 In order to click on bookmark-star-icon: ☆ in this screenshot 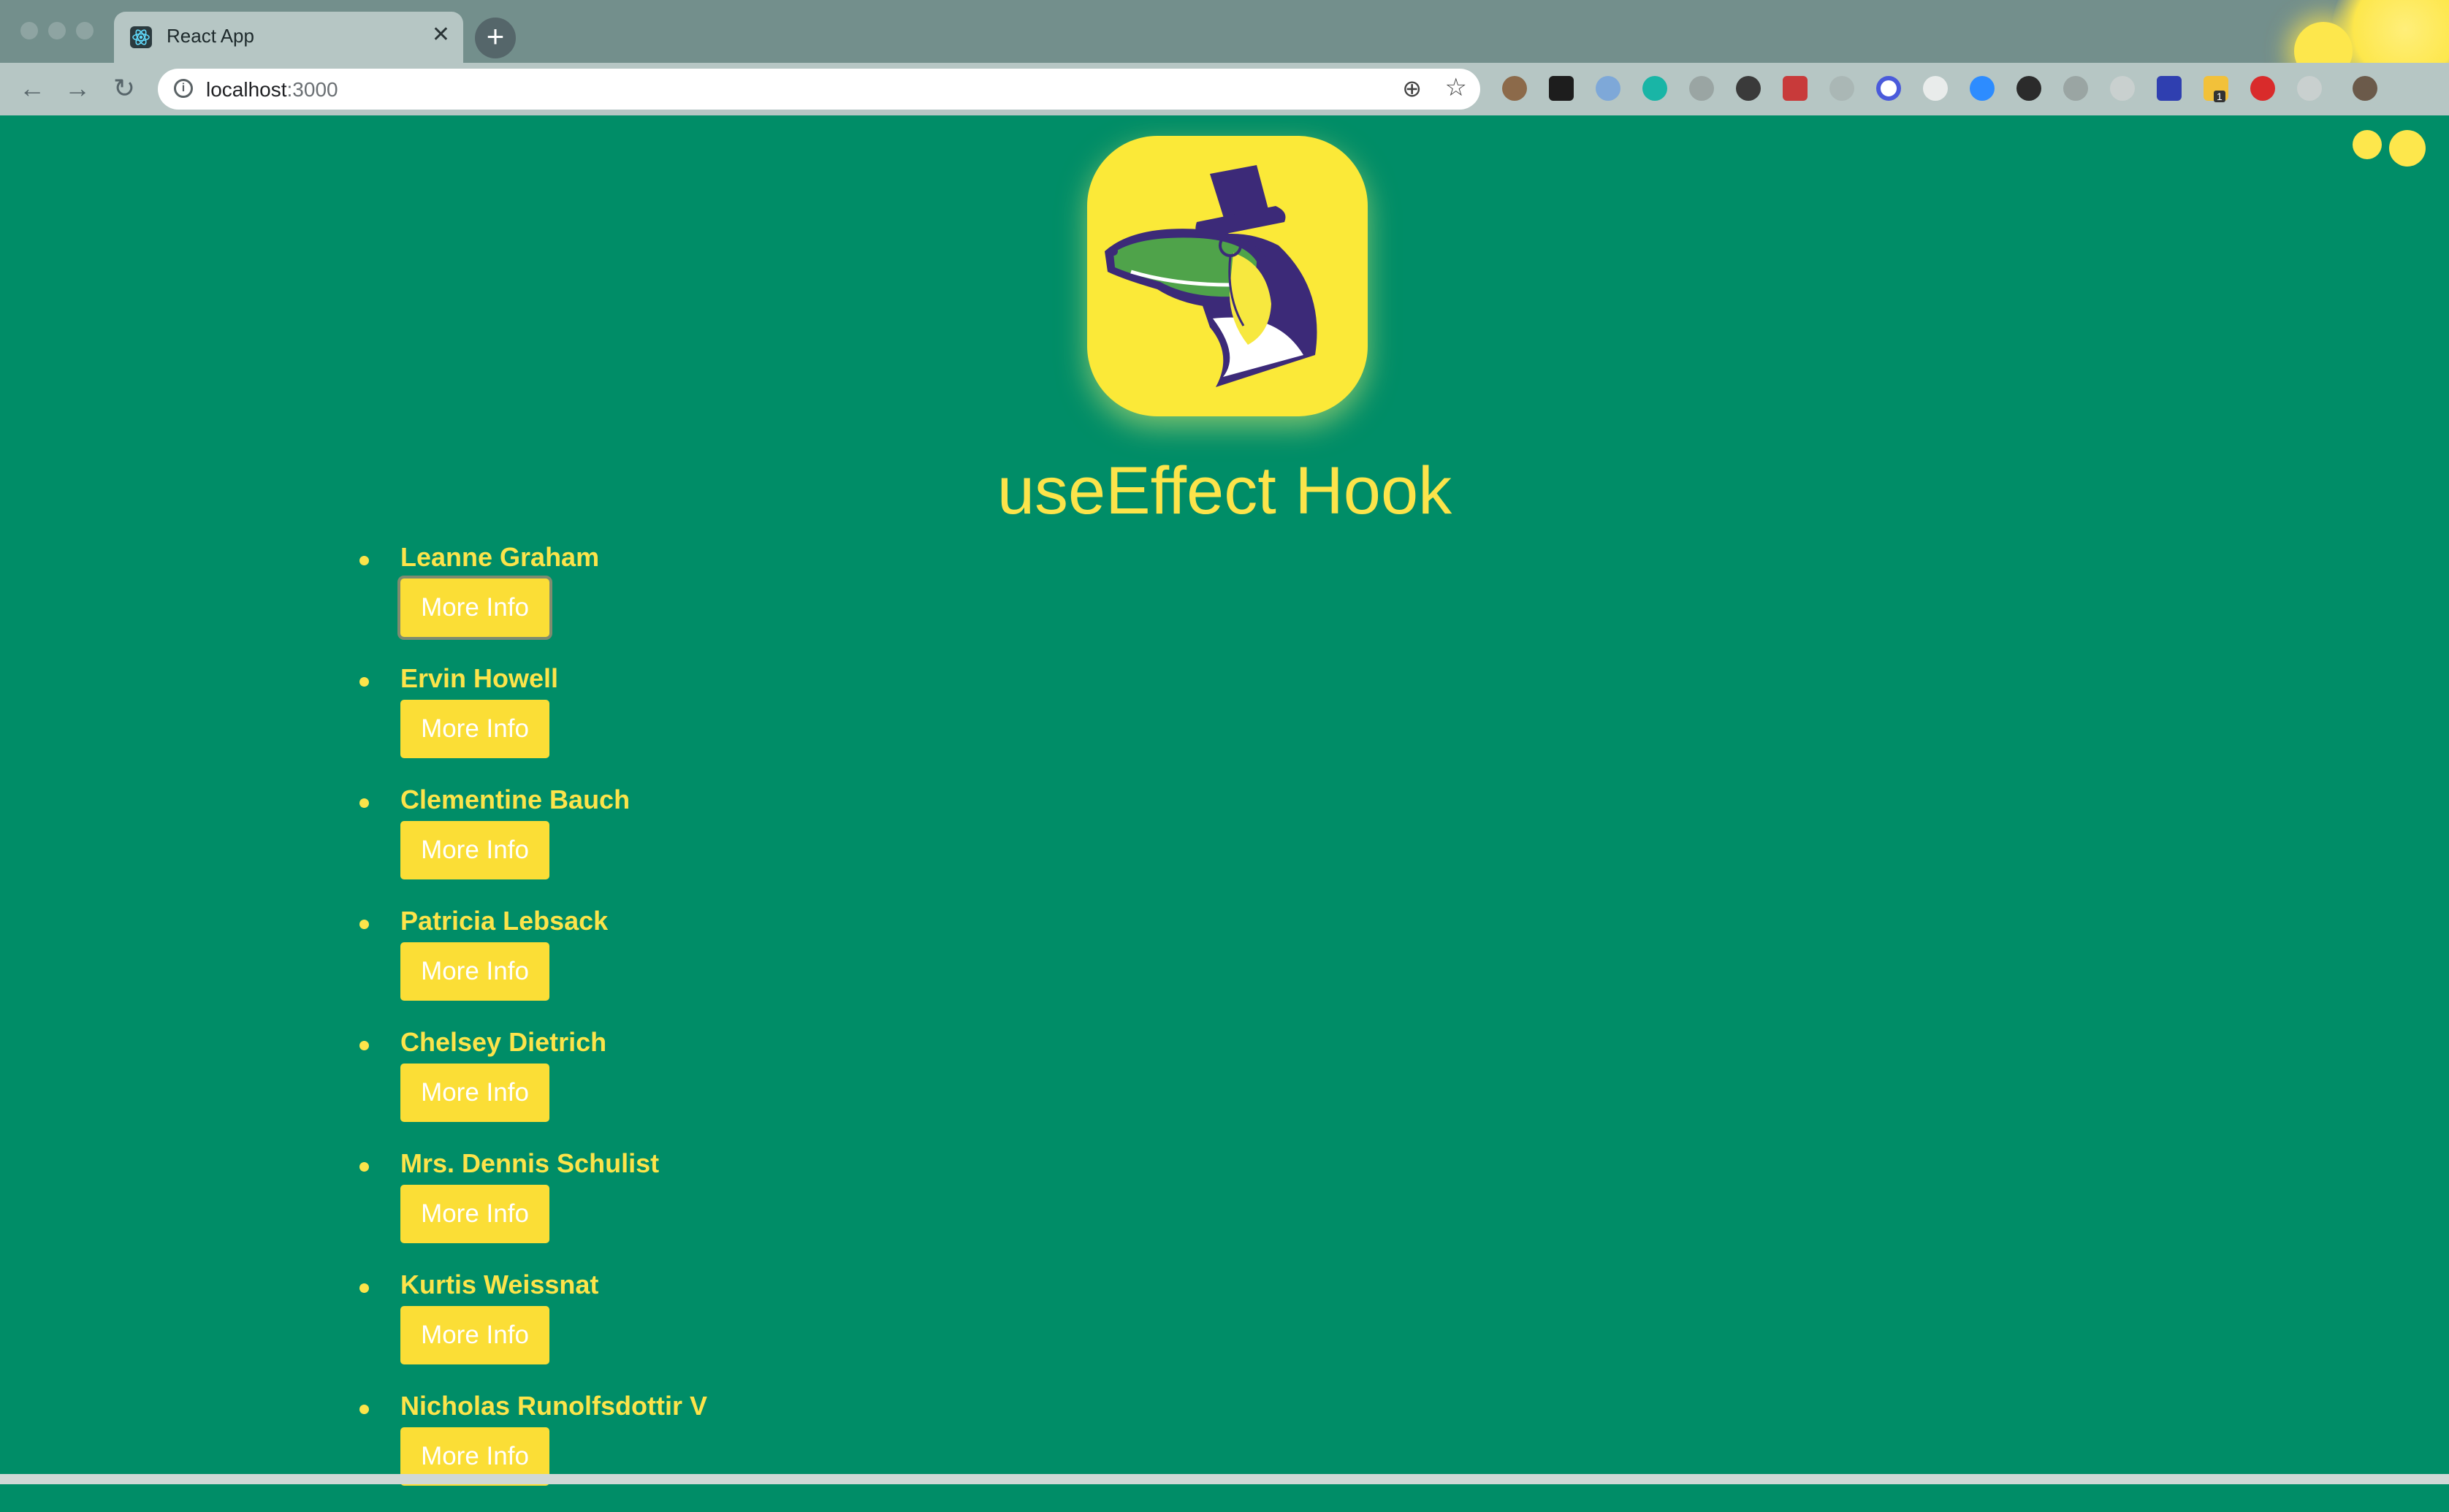, I will do `click(1456, 87)`.